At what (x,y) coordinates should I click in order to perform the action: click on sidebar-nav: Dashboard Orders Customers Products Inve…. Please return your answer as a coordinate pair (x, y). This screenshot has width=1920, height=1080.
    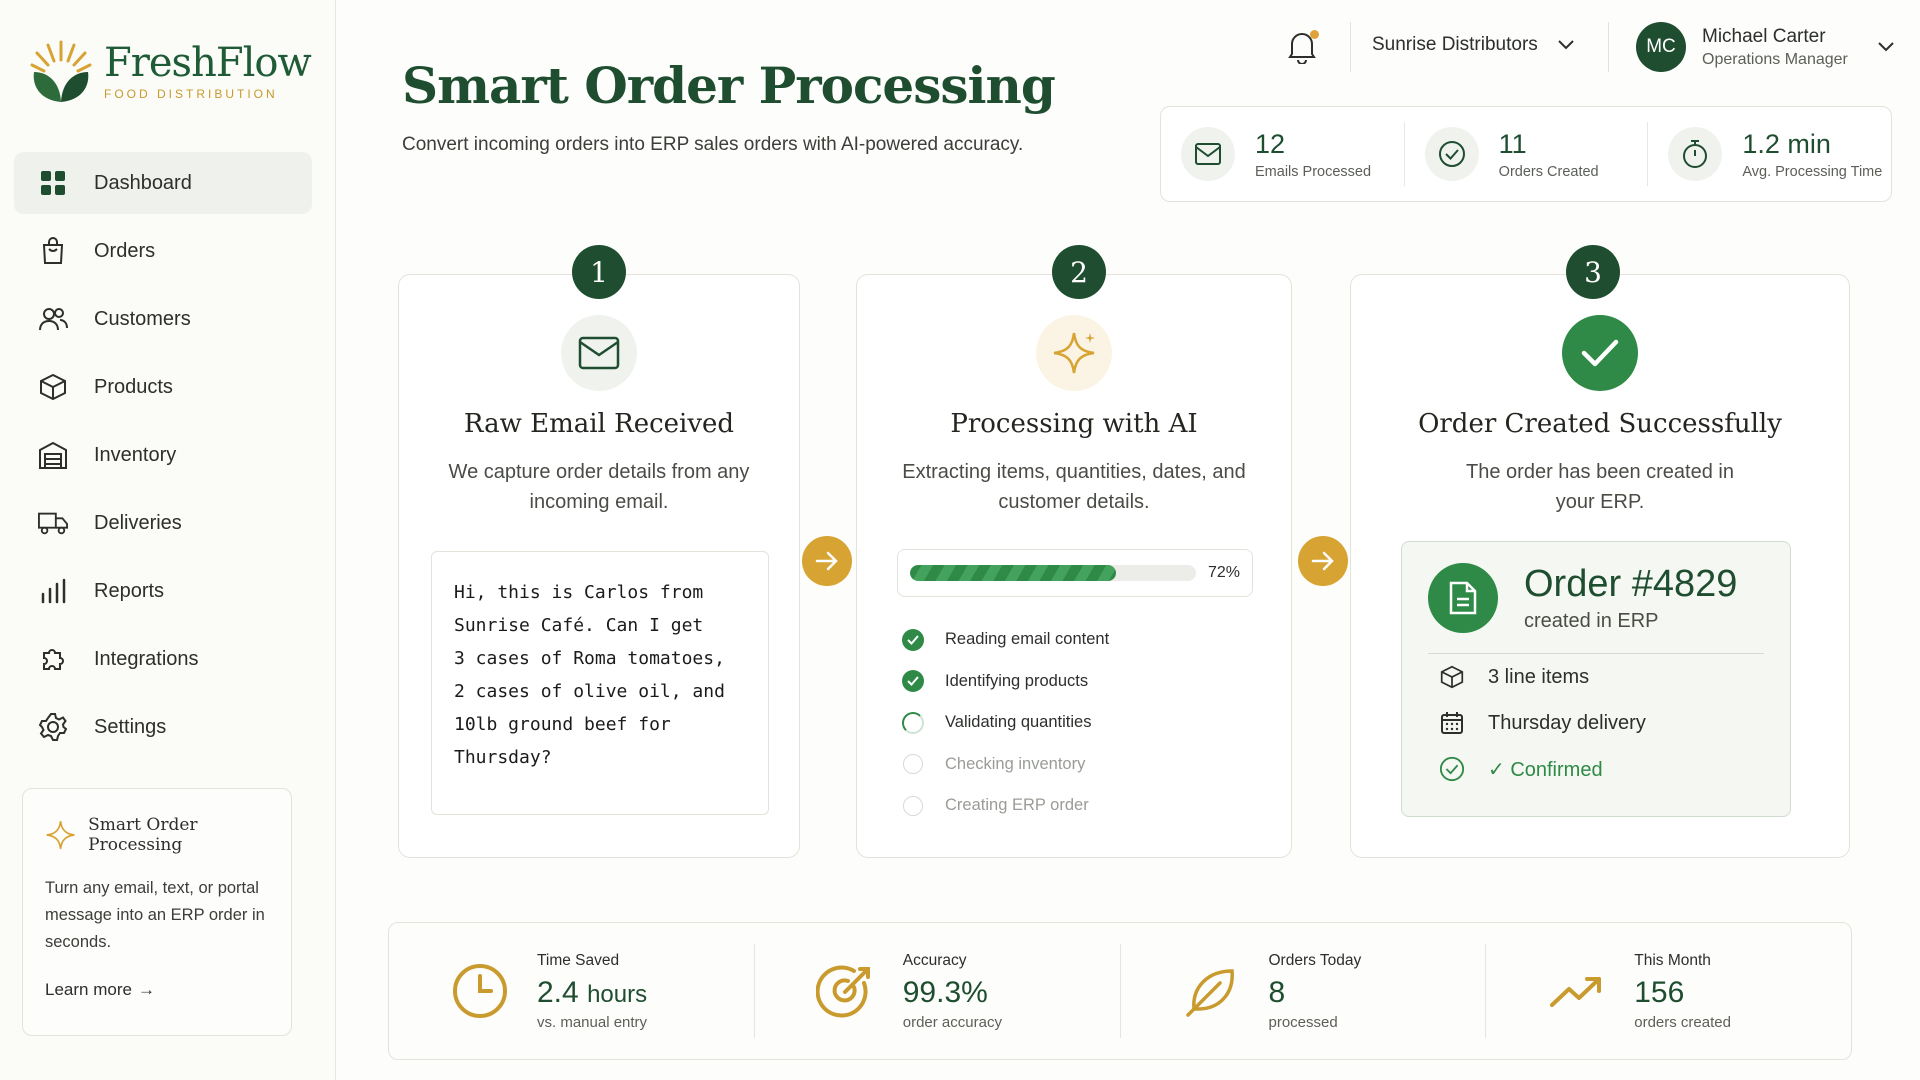
    Looking at the image, I should click on (163, 458).